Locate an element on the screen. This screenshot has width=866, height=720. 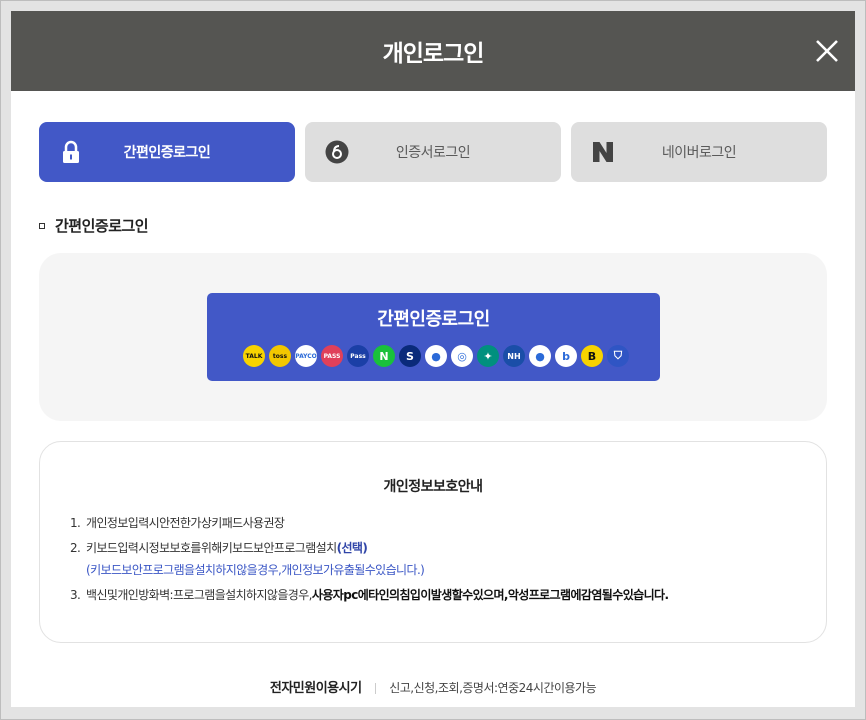
banksalad-icon: b is located at coordinates (566, 356).